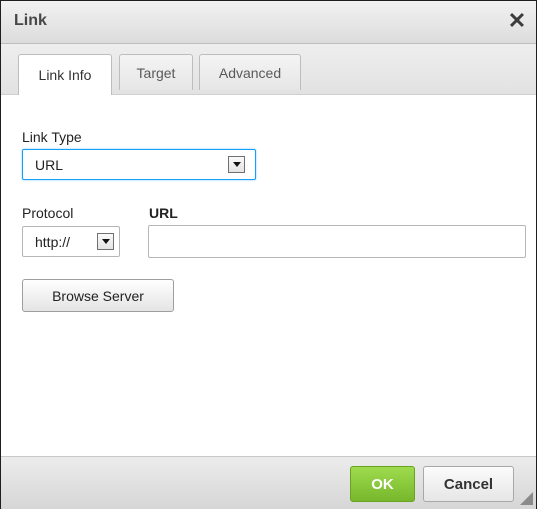 Image resolution: width=537 pixels, height=509 pixels. Describe the element at coordinates (53, 241) in the screenshot. I see `protocol-value: http://` at that location.